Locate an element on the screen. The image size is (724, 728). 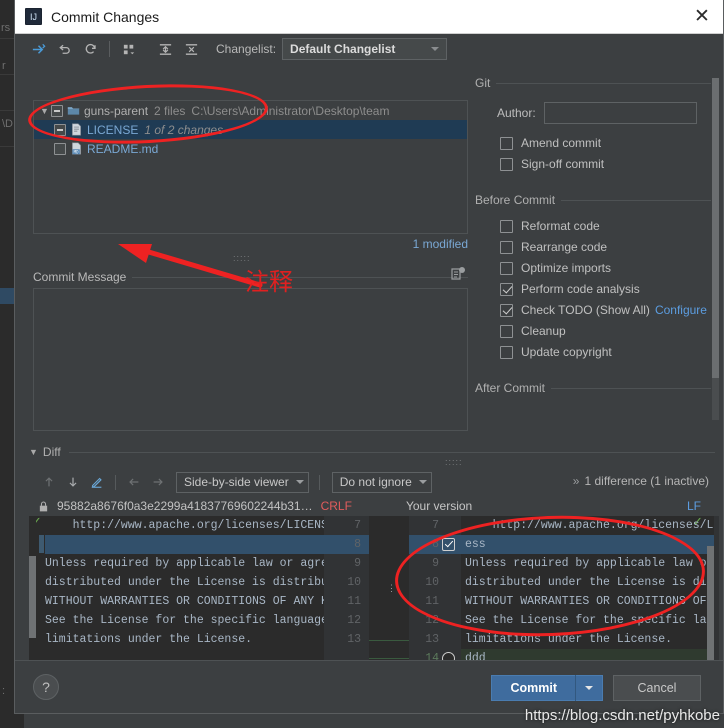
diff-line: http://www.apache.org/licenses/LICENSE- is located at coordinates (184, 525).